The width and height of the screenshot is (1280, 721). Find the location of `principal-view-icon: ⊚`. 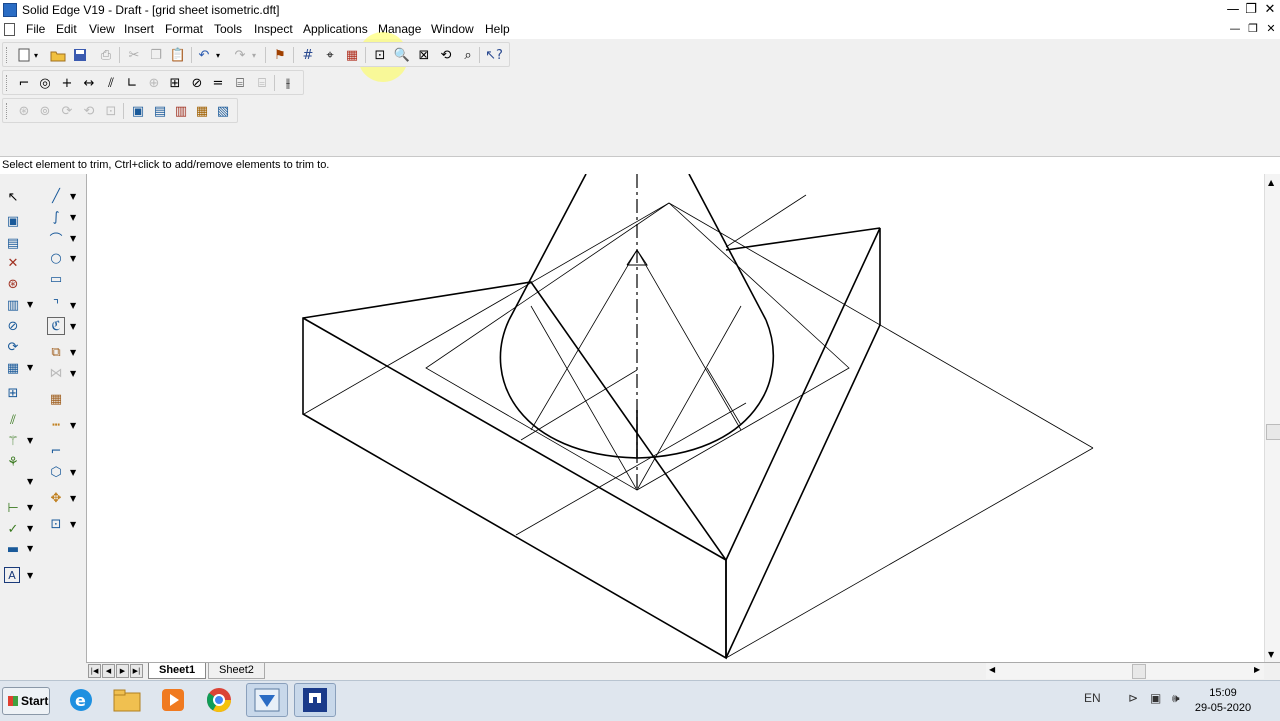

principal-view-icon: ⊚ is located at coordinates (45, 111).